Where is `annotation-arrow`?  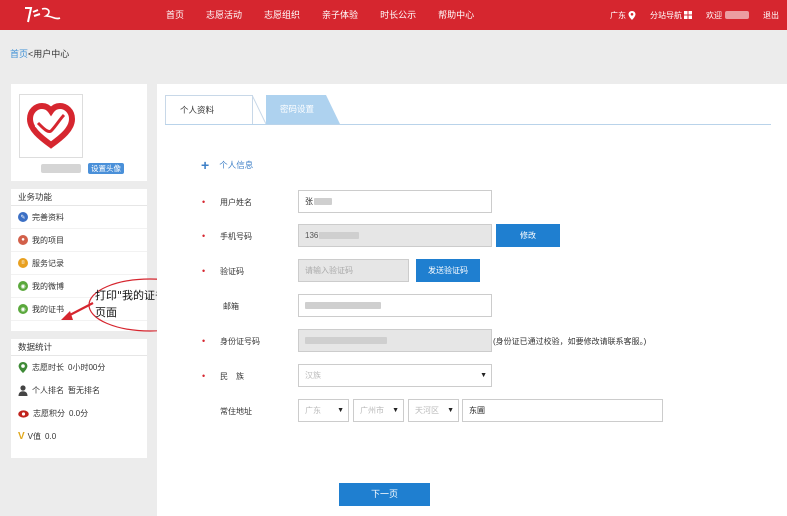
annotation-arrow is located at coordinates (77, 311).